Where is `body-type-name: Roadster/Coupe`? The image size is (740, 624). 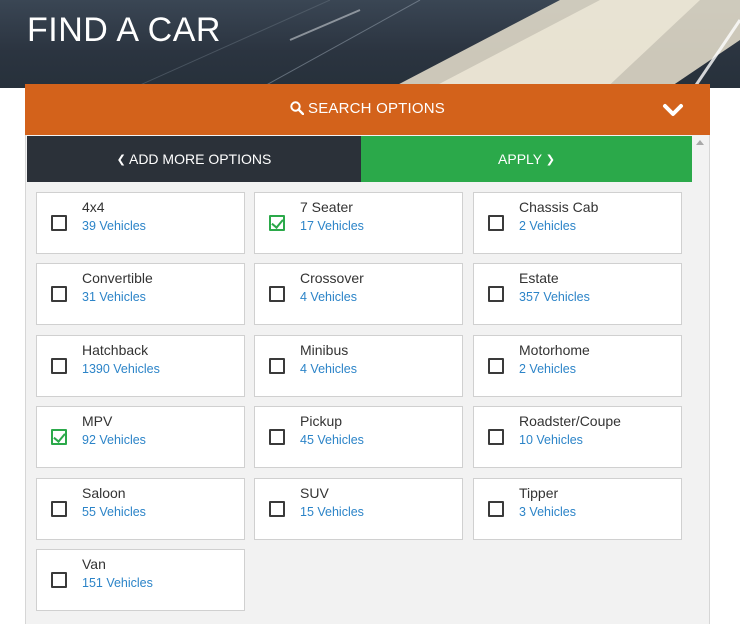 body-type-name: Roadster/Coupe is located at coordinates (570, 421).